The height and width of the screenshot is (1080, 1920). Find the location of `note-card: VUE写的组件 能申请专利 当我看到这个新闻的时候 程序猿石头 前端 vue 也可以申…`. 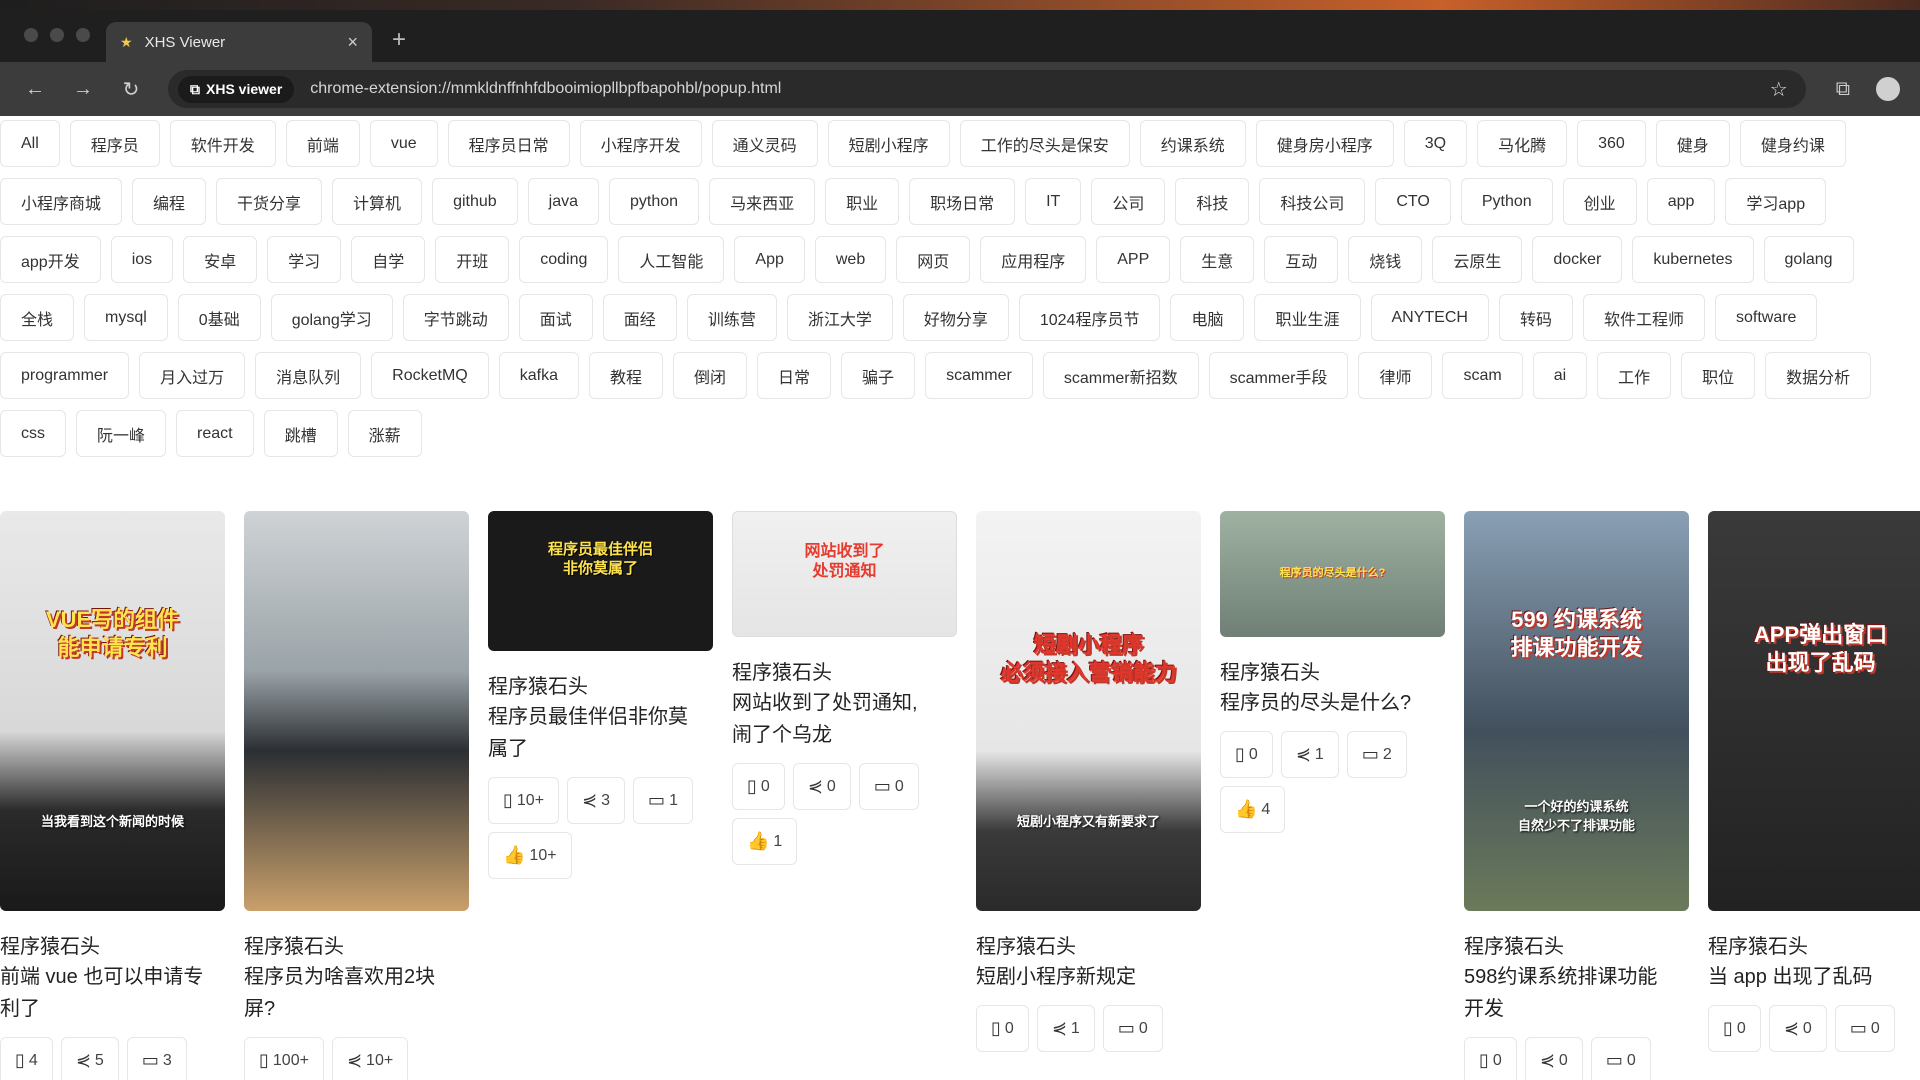

note-card: VUE写的组件 能申请专利 当我看到这个新闻的时候 程序猿石头 前端 vue 也可以申… is located at coordinates (112, 795).